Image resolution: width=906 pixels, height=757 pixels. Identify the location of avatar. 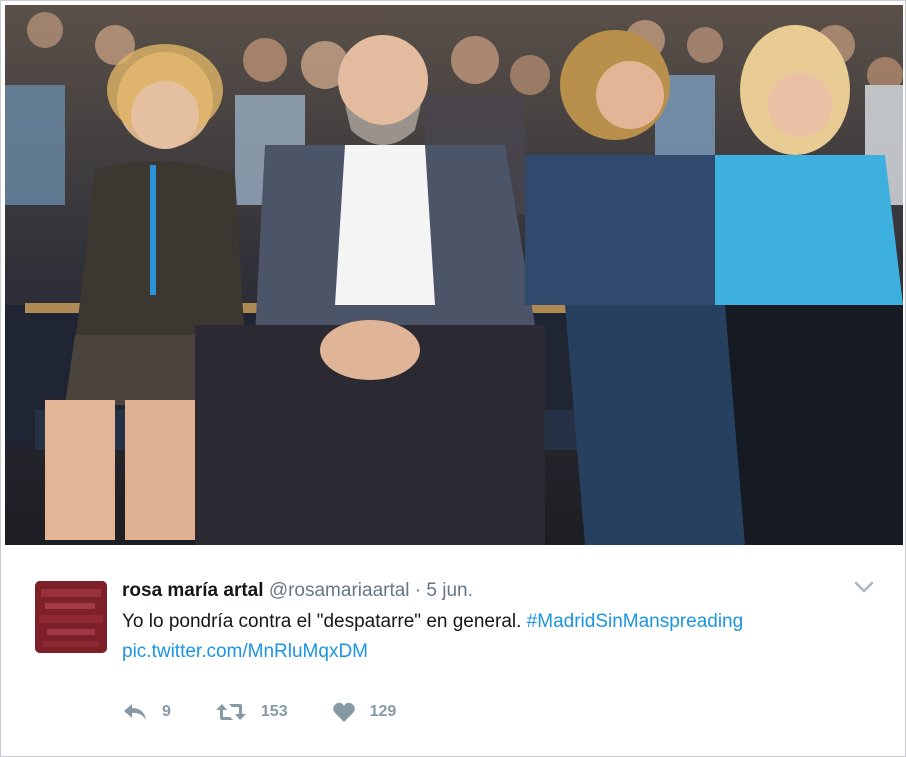
(71, 617).